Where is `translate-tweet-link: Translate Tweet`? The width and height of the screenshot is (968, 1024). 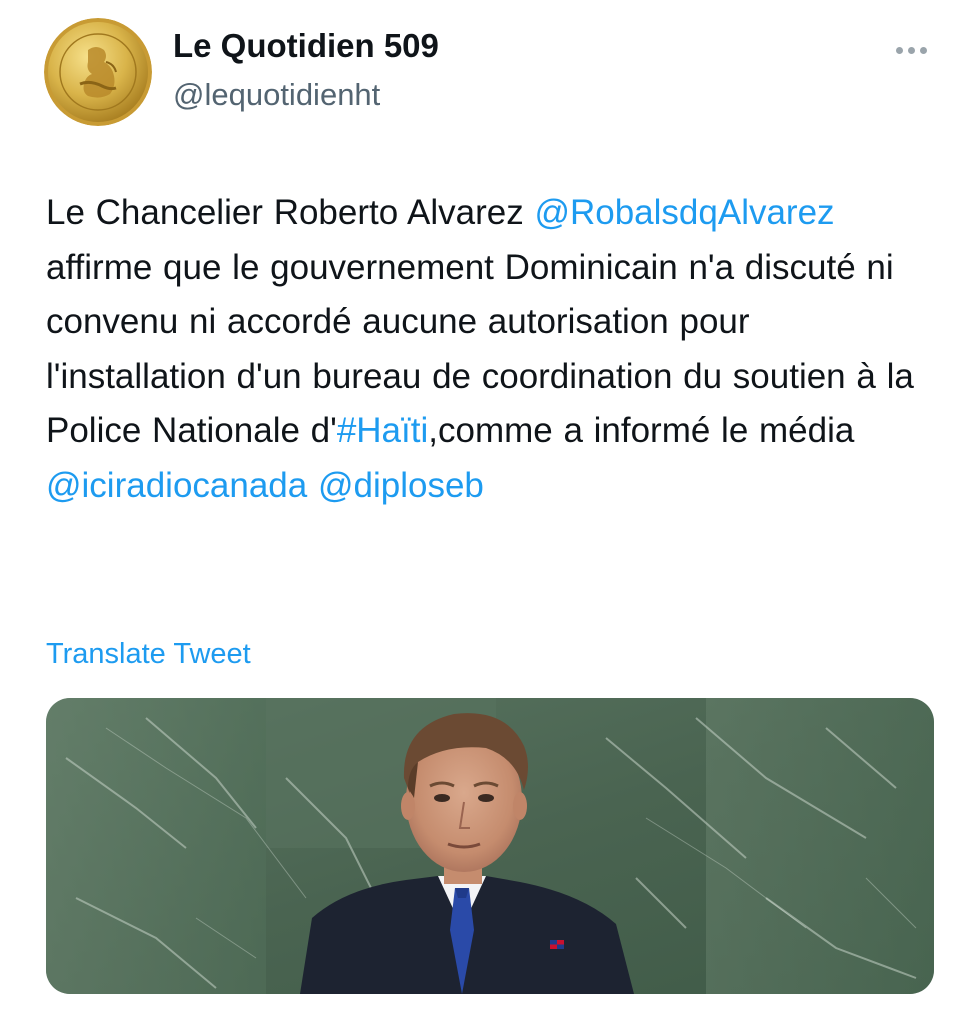
translate-tweet-link: Translate Tweet is located at coordinates (148, 654).